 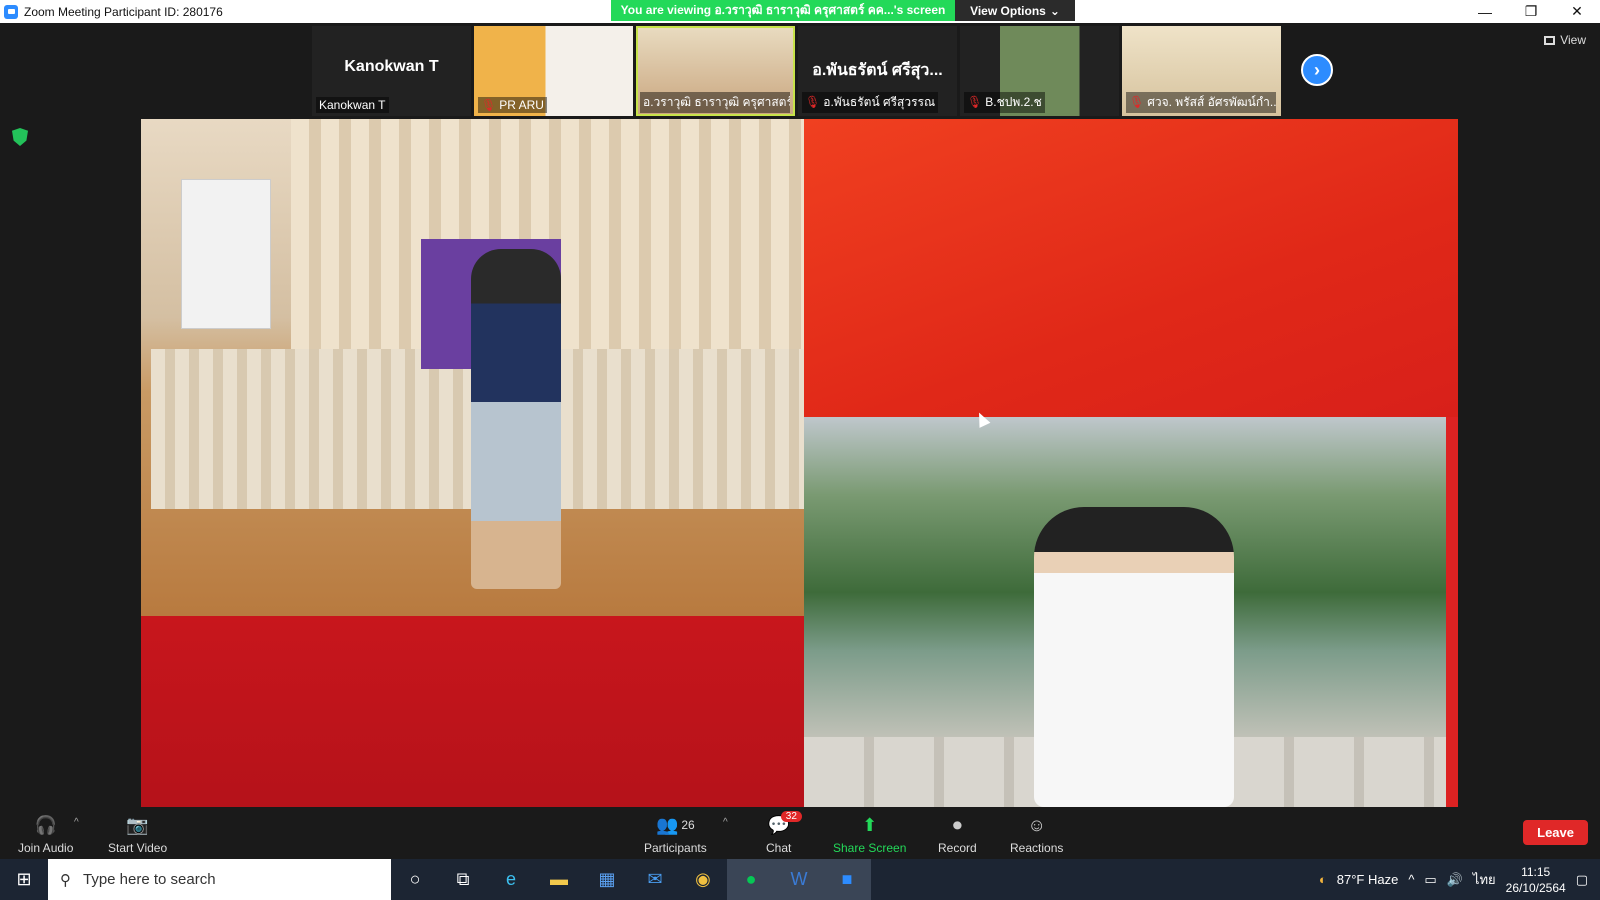 I want to click on next-page-button: ›, so click(x=1317, y=70).